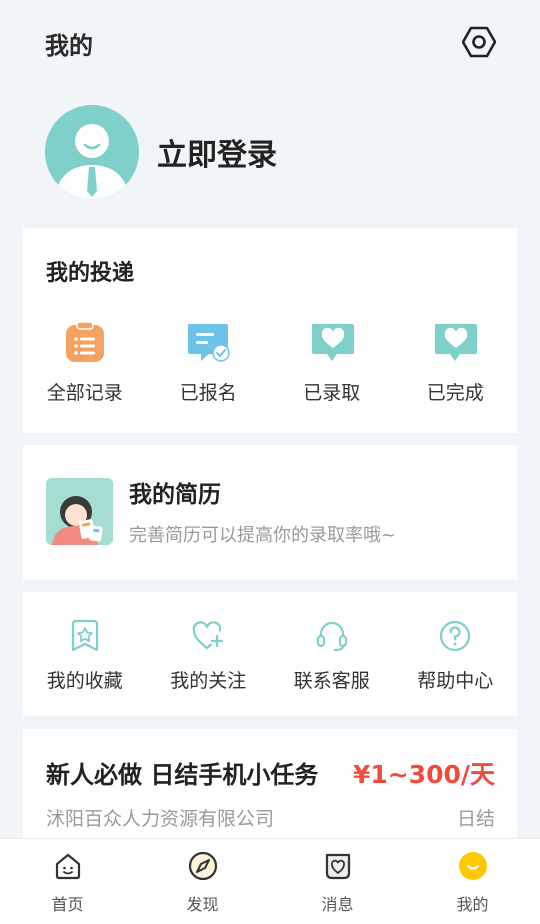 The height and width of the screenshot is (924, 540). What do you see at coordinates (208, 681) in the screenshot?
I see `my-follows-label: 我的关注` at bounding box center [208, 681].